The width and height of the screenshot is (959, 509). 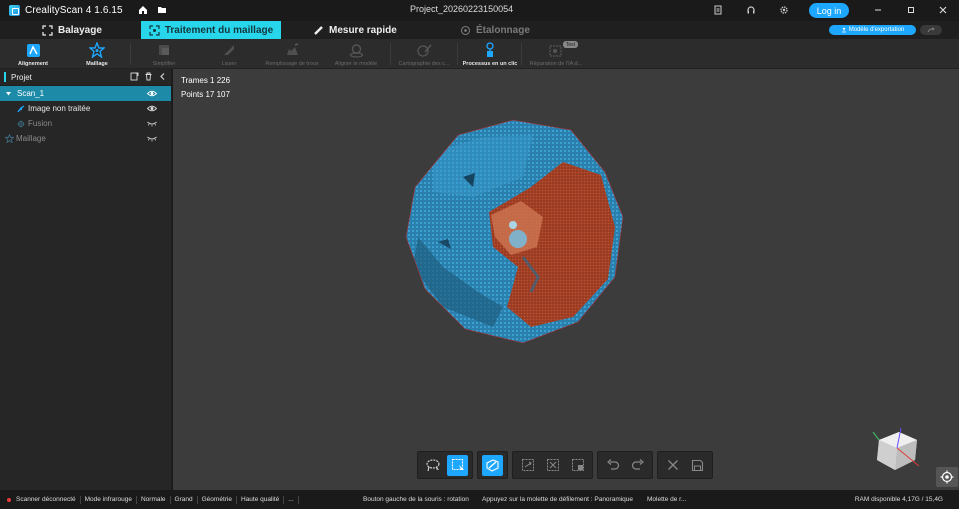 I want to click on points-count: Points 17 107, so click(x=205, y=94).